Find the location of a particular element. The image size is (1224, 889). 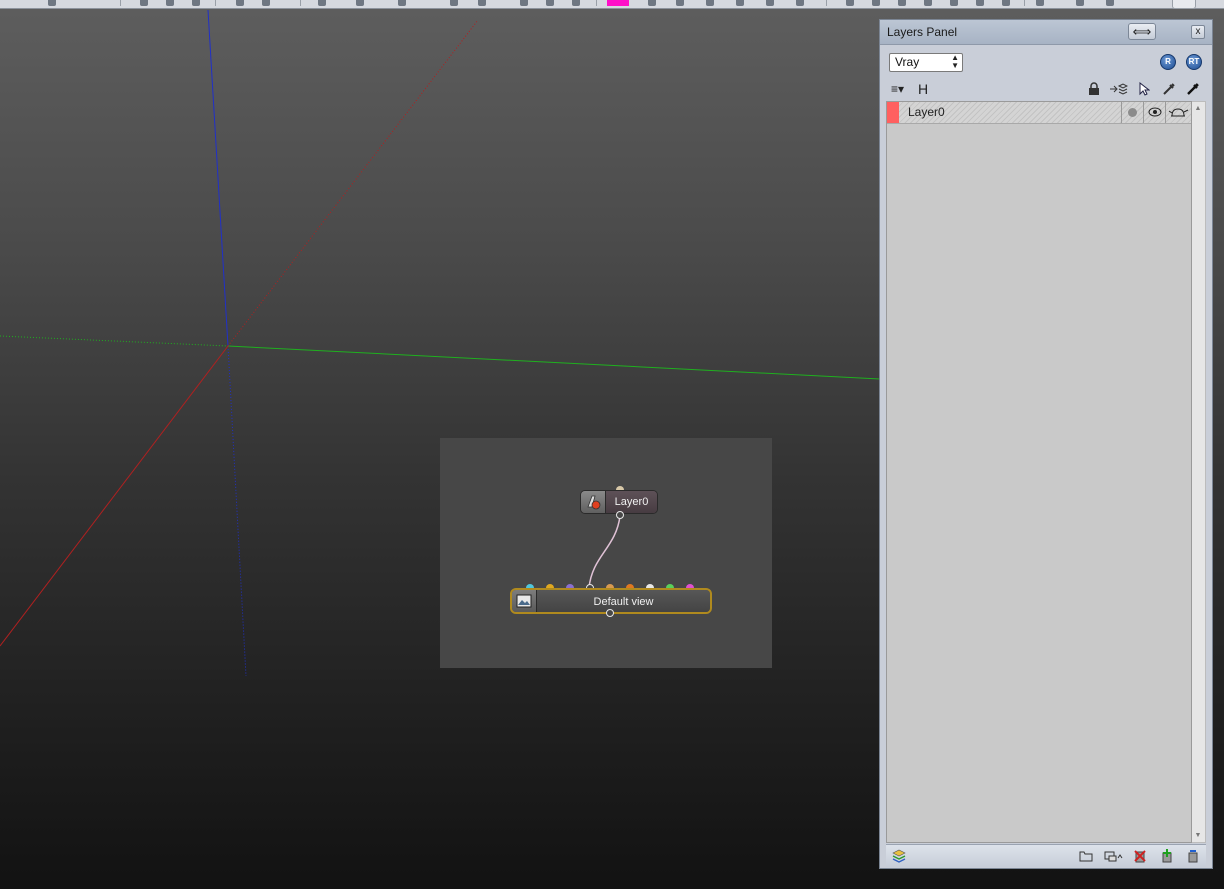

renderer-select: Vray ▲ ▼ is located at coordinates (926, 62).